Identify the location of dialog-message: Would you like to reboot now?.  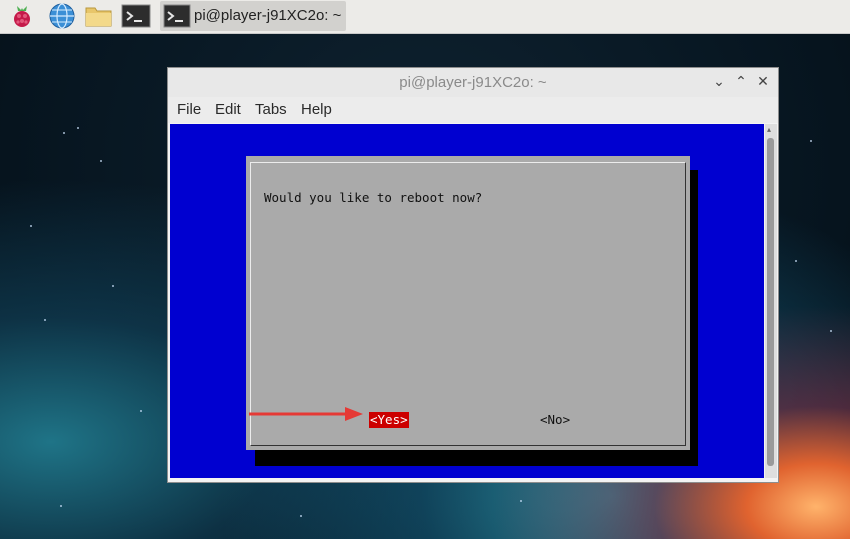
(373, 197).